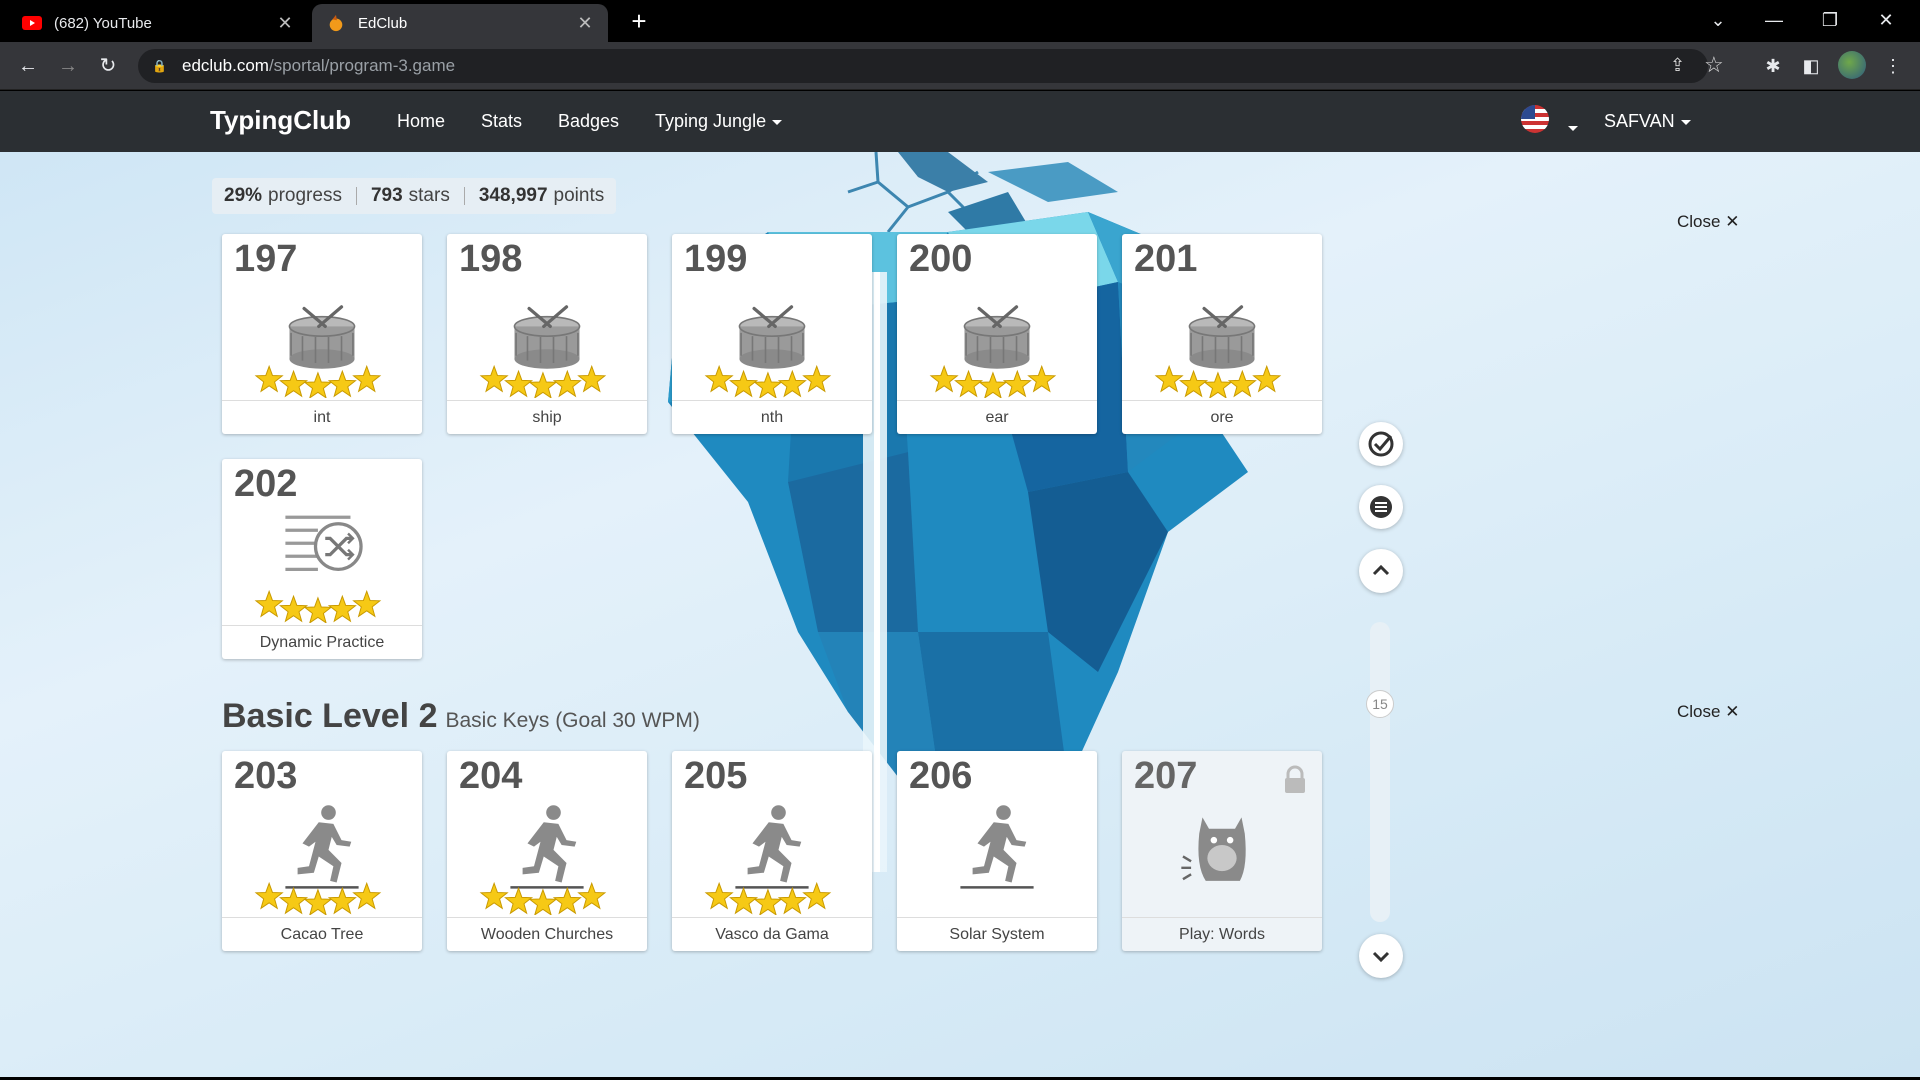  Describe the element at coordinates (1380, 704) in the screenshot. I see `scroll-level-indicator: 15` at that location.